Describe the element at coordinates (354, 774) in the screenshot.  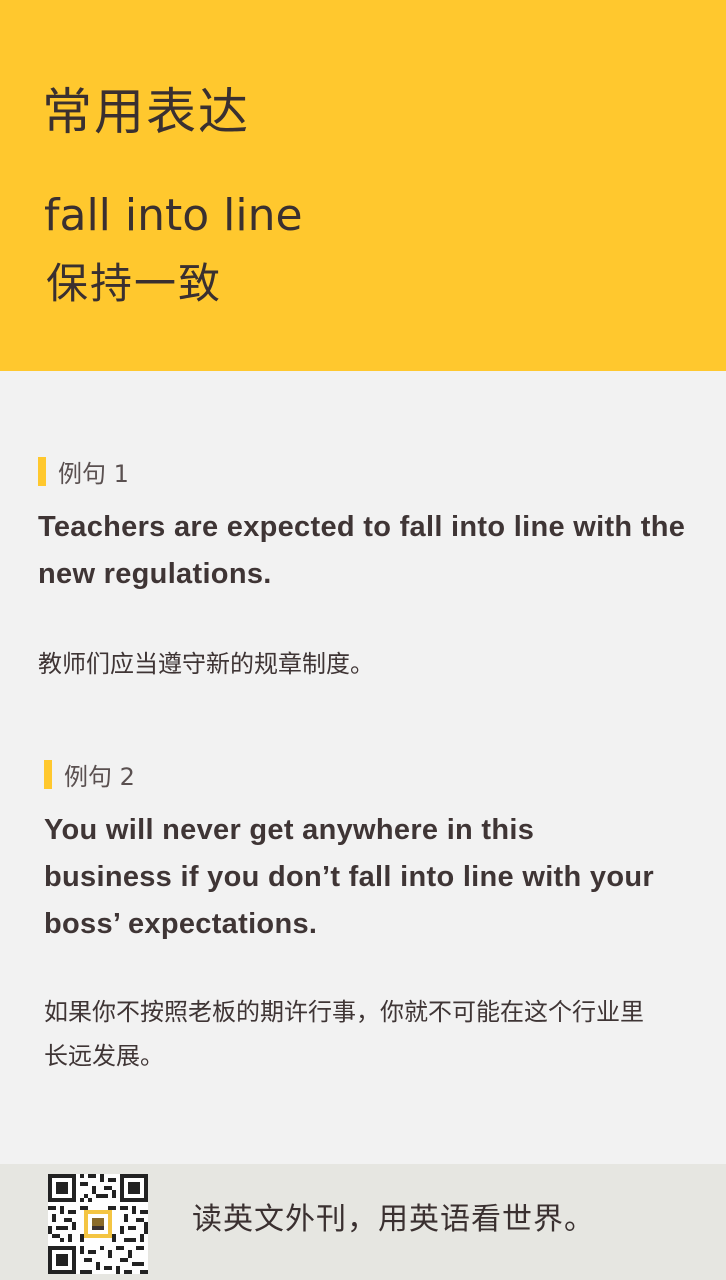
I see `example-label: 例句 2` at that location.